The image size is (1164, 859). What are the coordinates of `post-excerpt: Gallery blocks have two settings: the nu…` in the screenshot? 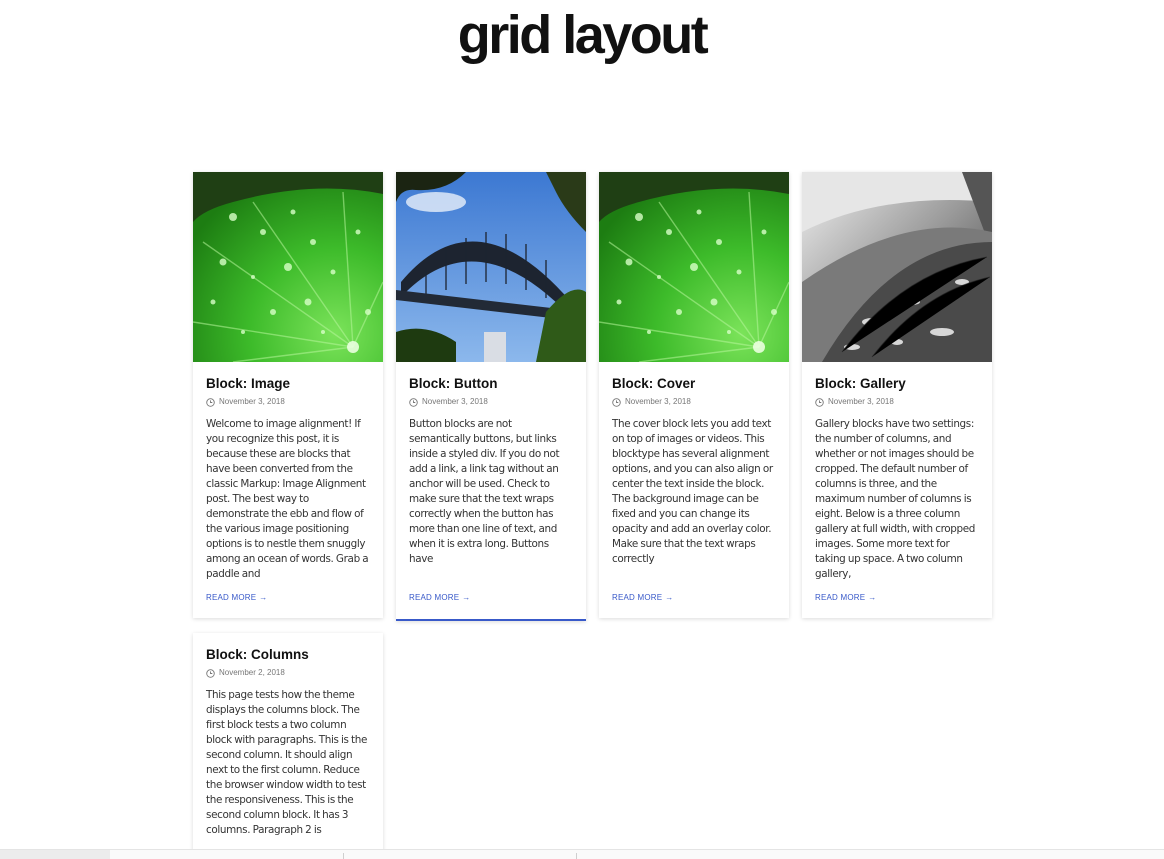 It's located at (895, 499).